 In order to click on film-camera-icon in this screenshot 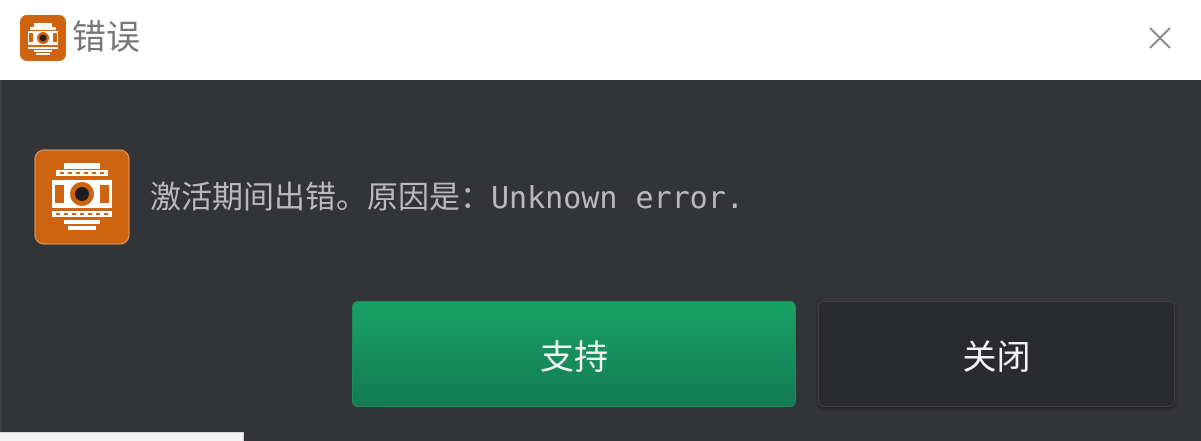, I will do `click(82, 197)`.